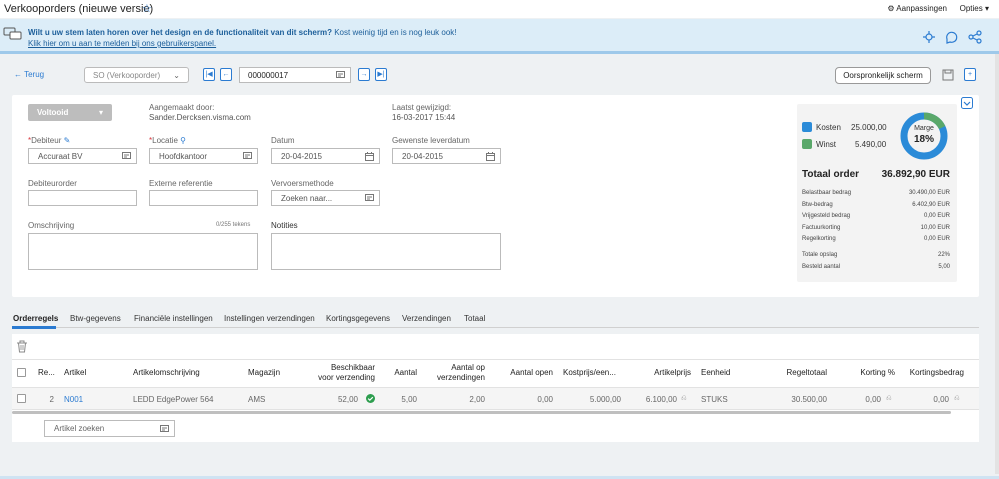 The image size is (999, 479). Describe the element at coordinates (481, 412) in the screenshot. I see `horizontal-scrollbar` at that location.